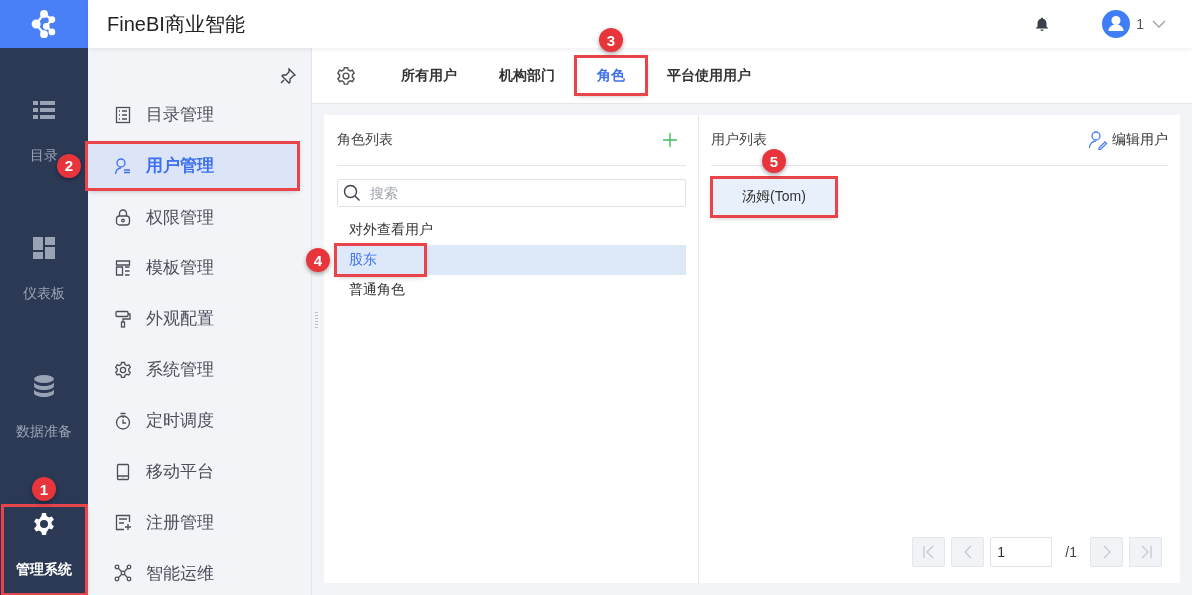 This screenshot has height=595, width=1192. I want to click on tab: 机构部门, so click(527, 75).